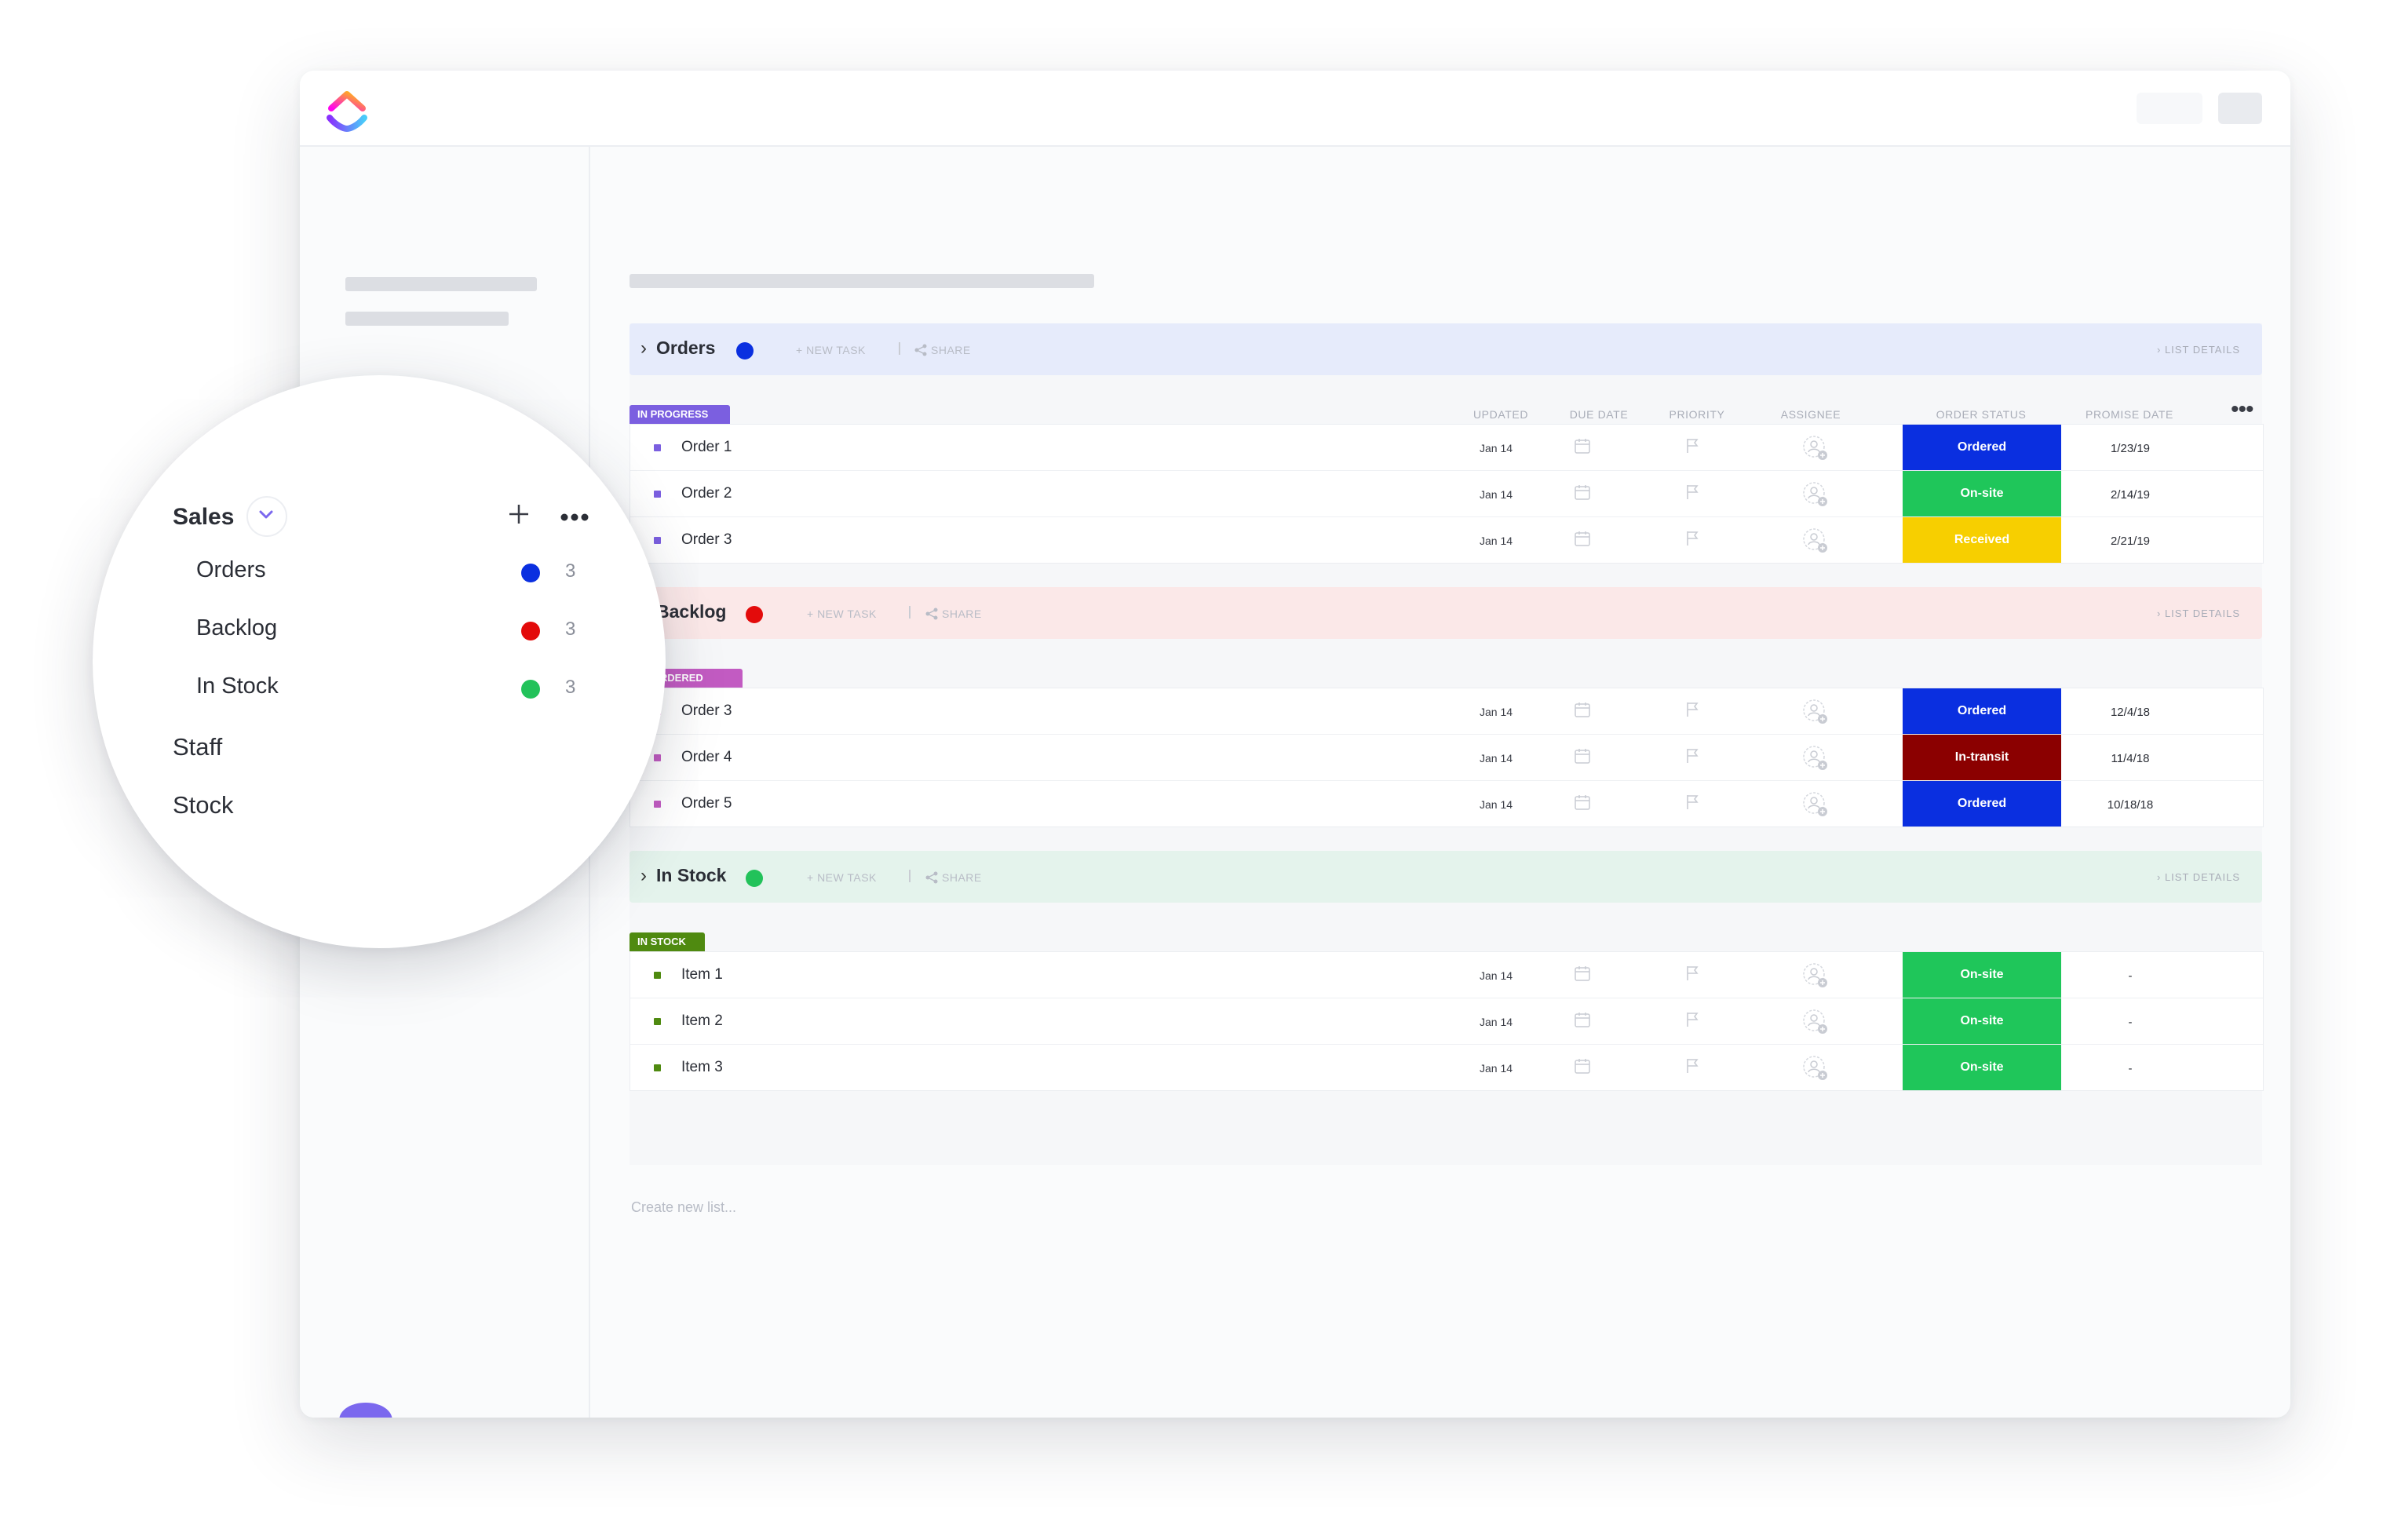 This screenshot has width=2383, height=1540. What do you see at coordinates (1981, 414) in the screenshot?
I see `column-header-order-status: ORDER STATUS` at bounding box center [1981, 414].